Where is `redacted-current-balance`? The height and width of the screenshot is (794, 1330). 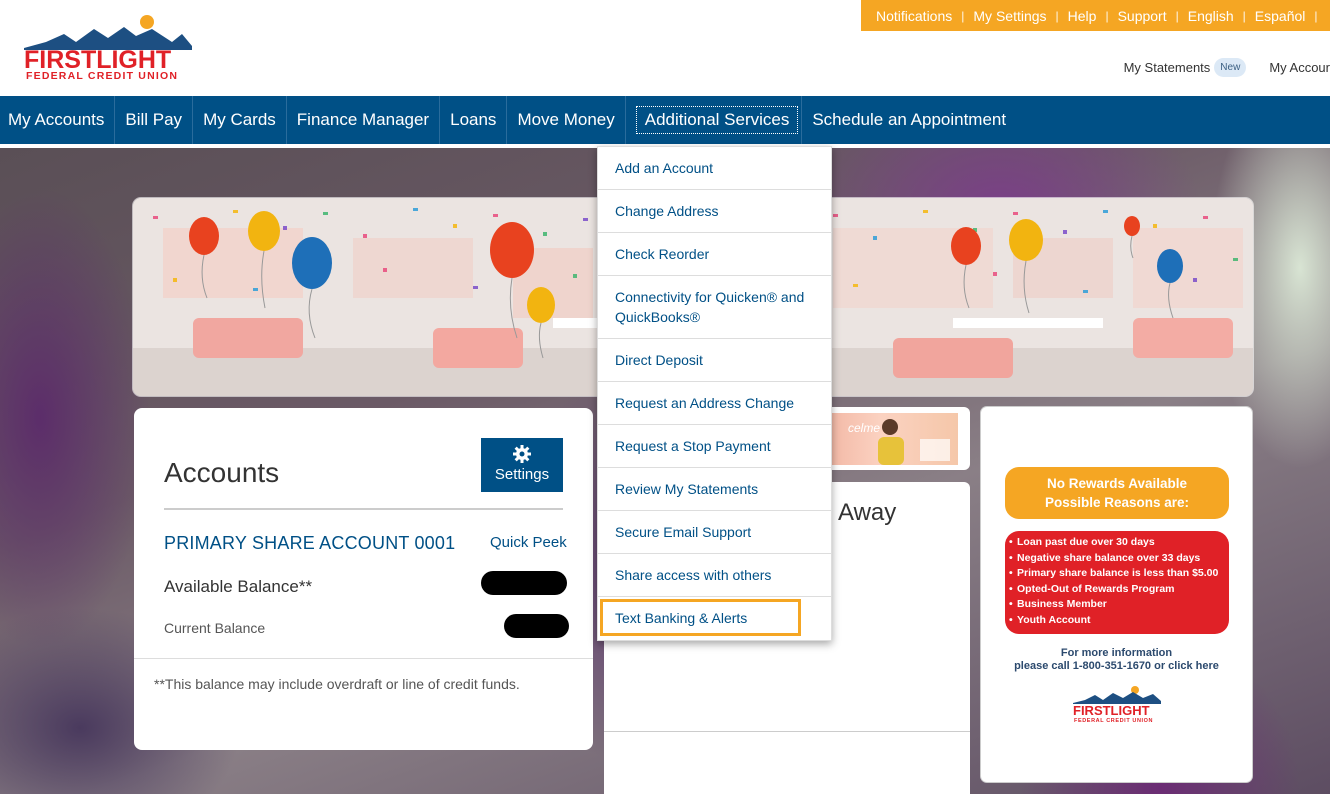 redacted-current-balance is located at coordinates (536, 626).